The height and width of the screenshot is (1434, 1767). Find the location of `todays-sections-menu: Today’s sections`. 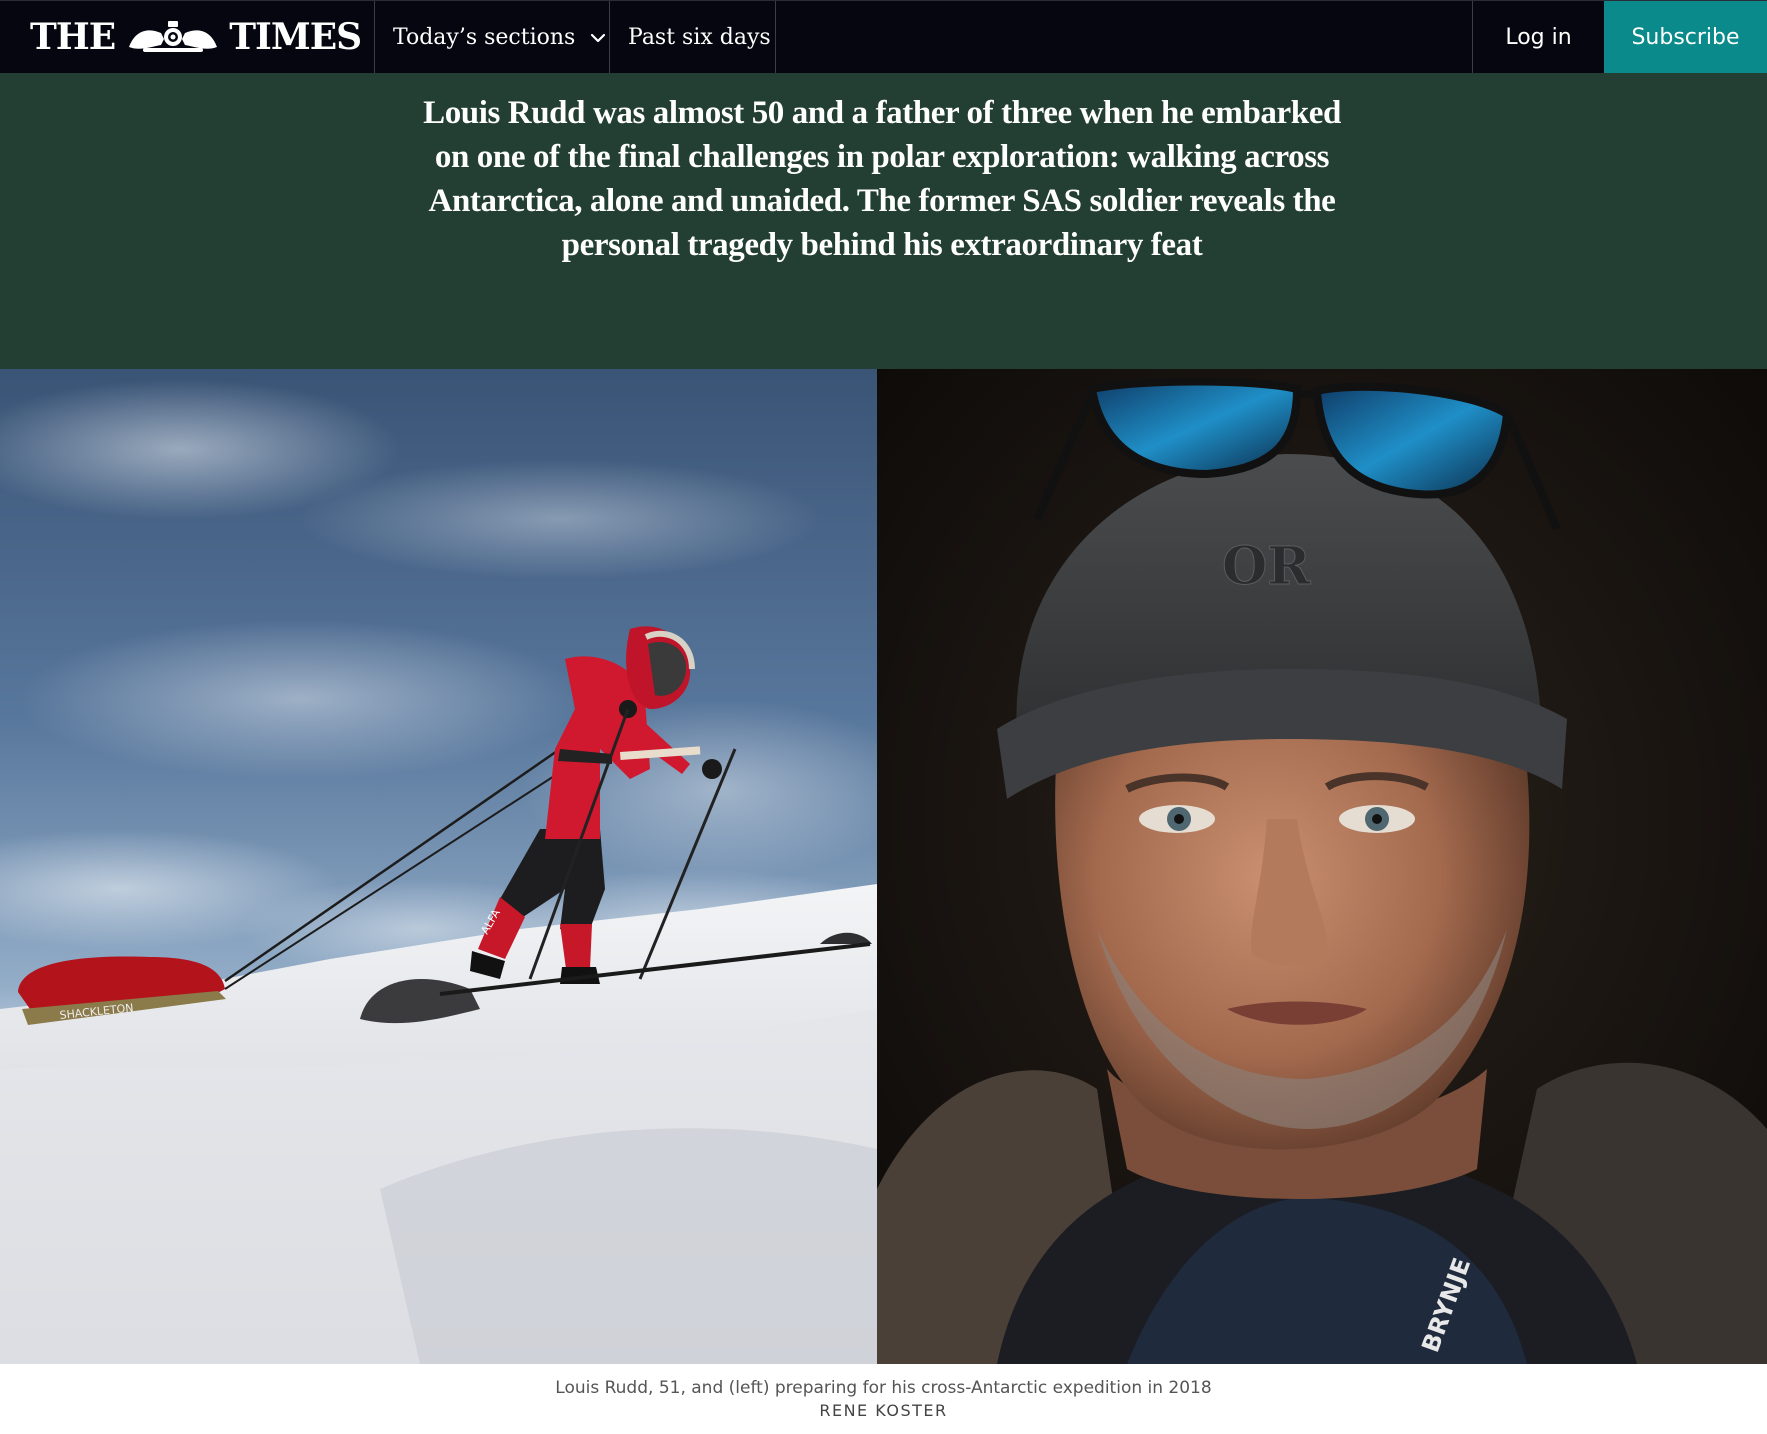

todays-sections-menu: Today’s sections is located at coordinates (500, 37).